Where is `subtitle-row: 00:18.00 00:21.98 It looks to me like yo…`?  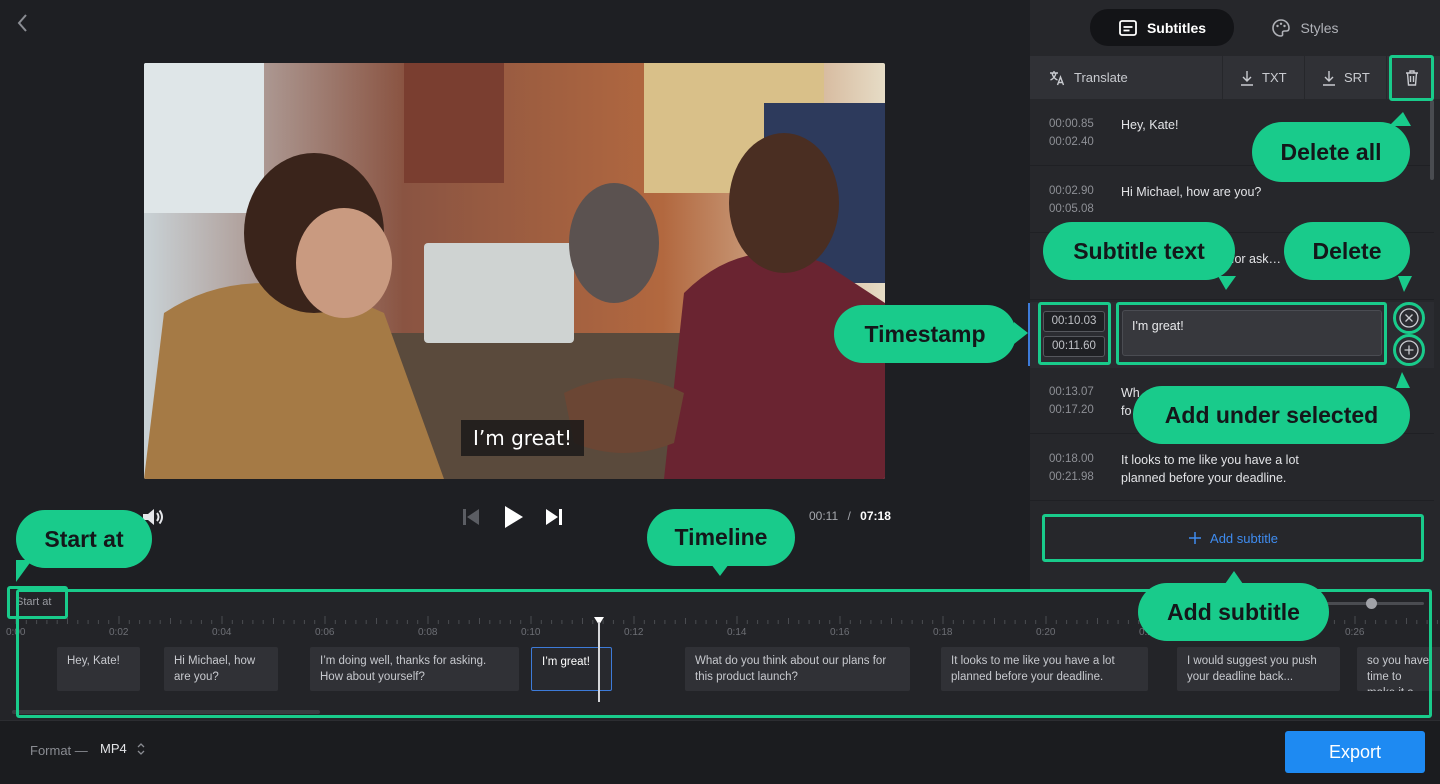 subtitle-row: 00:18.00 00:21.98 It looks to me like yo… is located at coordinates (1232, 468).